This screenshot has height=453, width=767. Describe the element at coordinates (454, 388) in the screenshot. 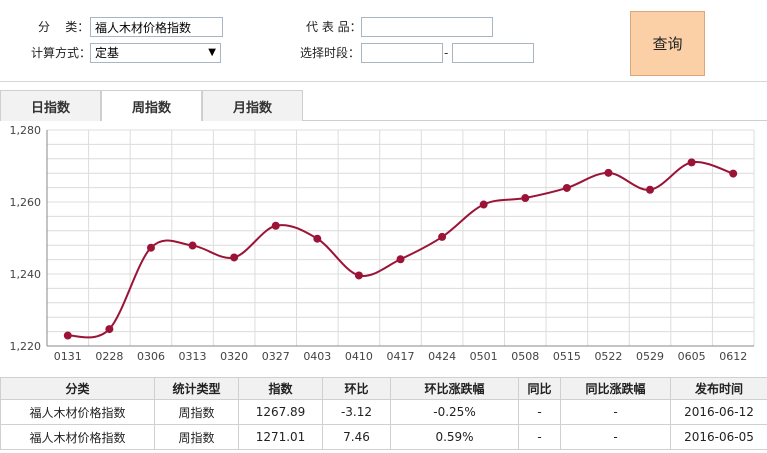

I see `table-header: 环比涨跌幅` at that location.